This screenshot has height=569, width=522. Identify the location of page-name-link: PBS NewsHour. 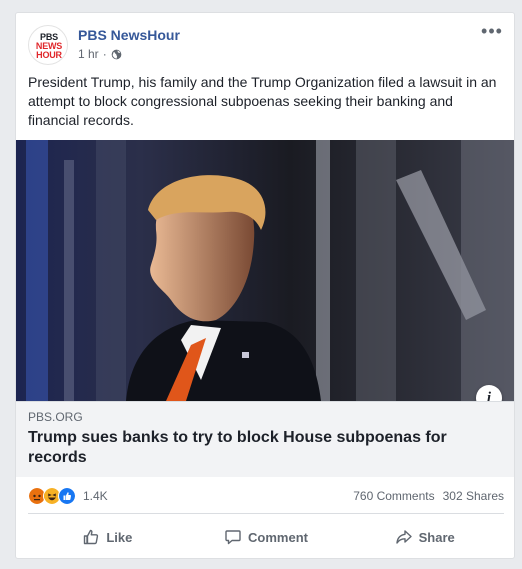
(129, 35).